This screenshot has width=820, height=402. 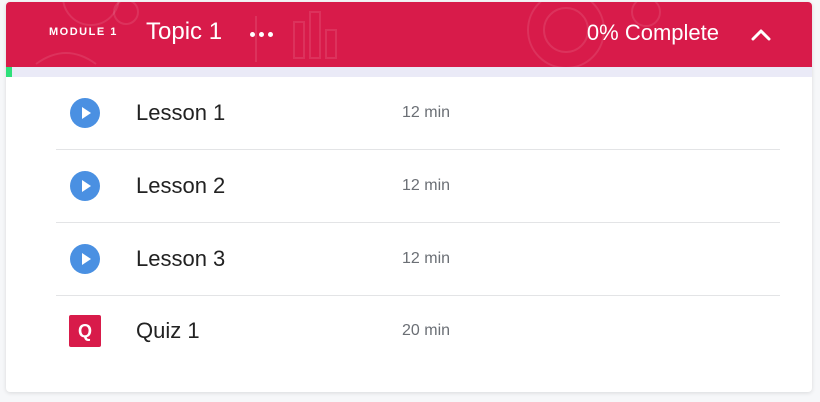 I want to click on quiz-icon: Q, so click(x=85, y=331).